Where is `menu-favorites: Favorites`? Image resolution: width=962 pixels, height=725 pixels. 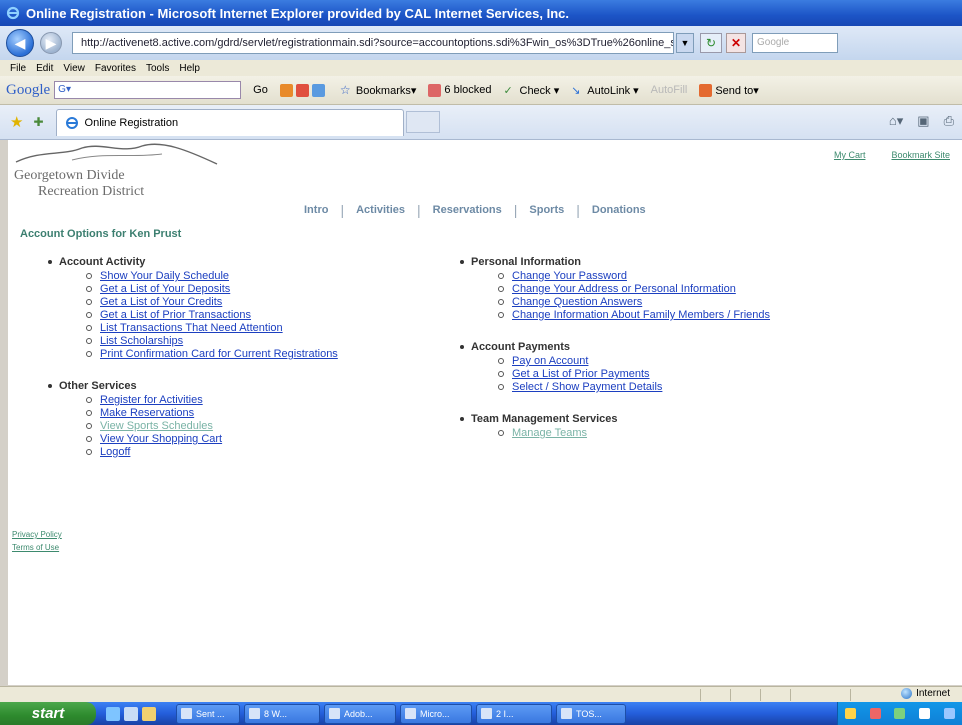
menu-favorites: Favorites is located at coordinates (115, 68).